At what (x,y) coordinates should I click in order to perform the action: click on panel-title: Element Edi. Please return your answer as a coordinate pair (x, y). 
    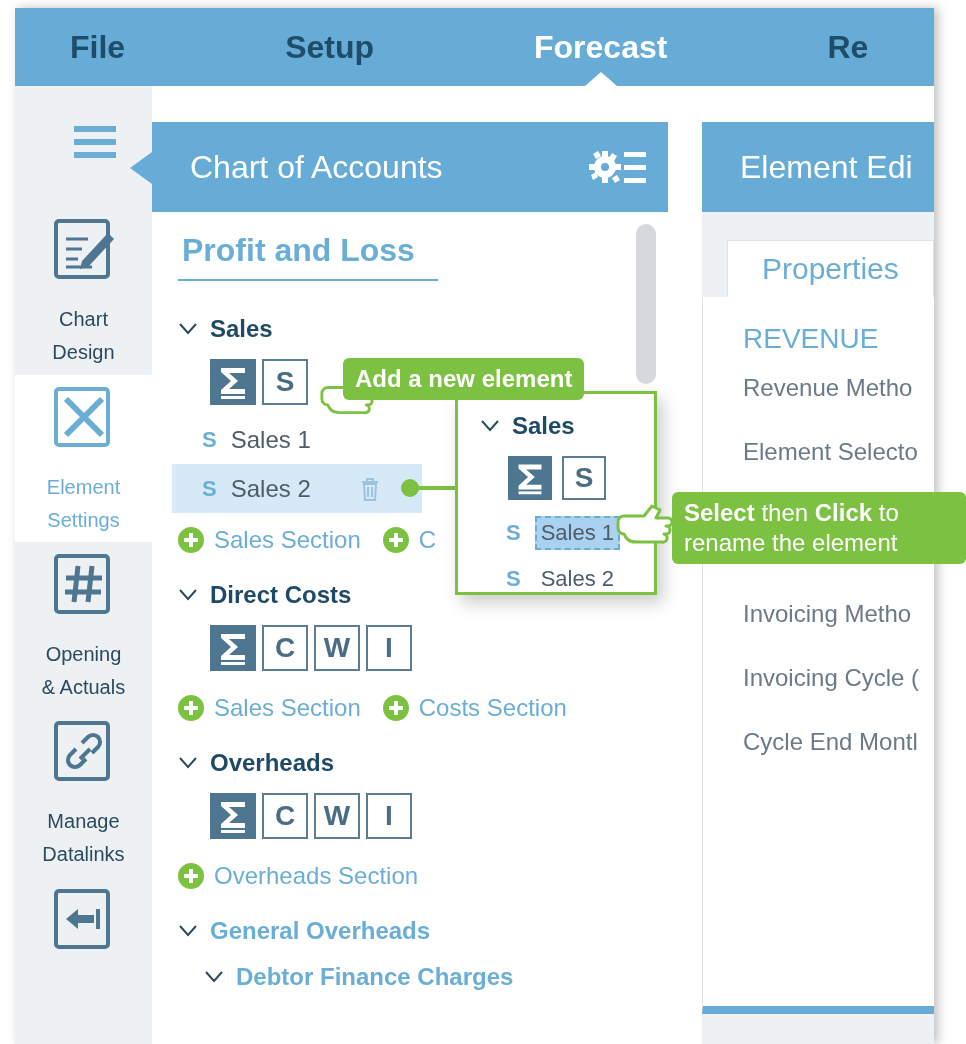
    Looking at the image, I should click on (826, 167).